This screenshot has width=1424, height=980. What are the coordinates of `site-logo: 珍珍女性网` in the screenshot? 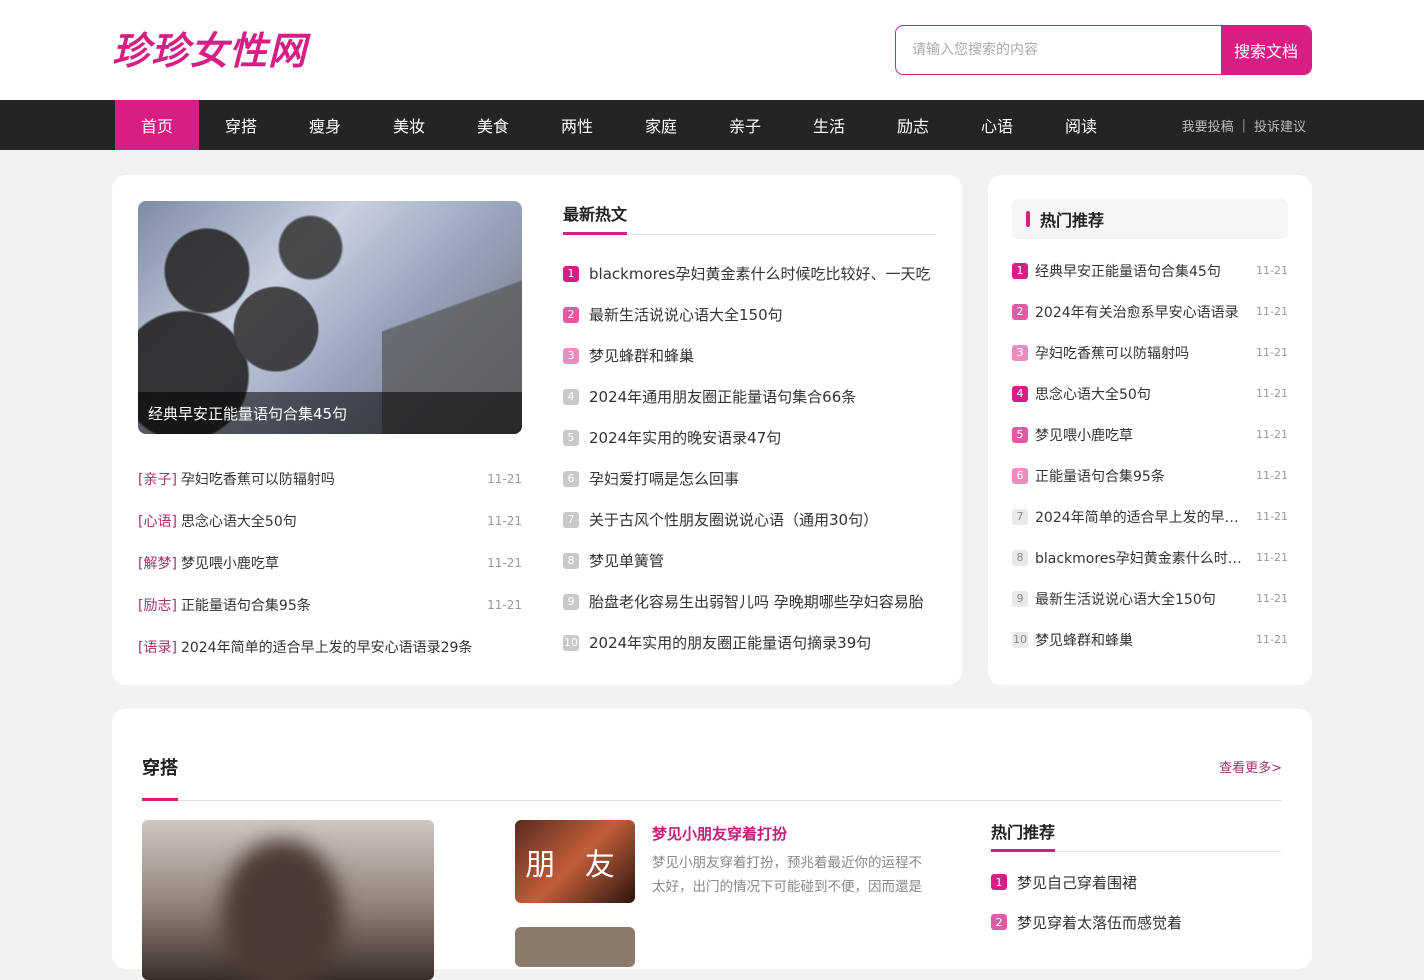 It's located at (209, 47).